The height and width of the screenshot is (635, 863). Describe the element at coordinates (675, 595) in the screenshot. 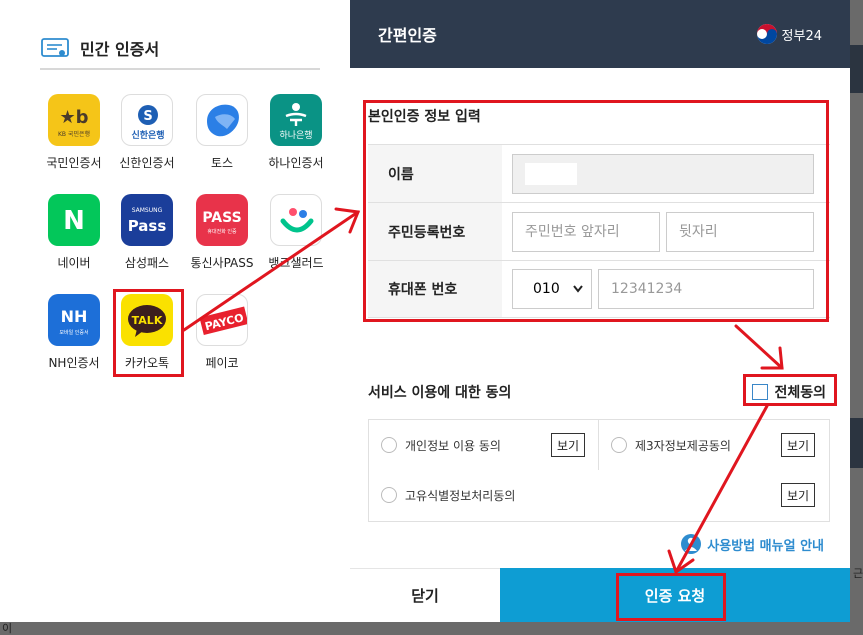

I see `auth-request-button: 인증 요청` at that location.